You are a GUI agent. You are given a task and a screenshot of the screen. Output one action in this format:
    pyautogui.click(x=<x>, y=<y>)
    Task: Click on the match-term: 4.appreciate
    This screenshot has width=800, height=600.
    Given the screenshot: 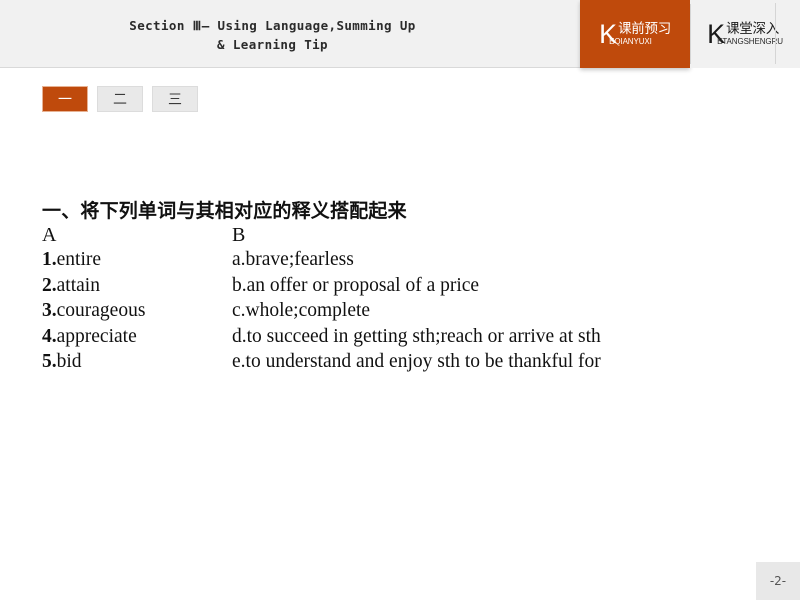 What is the action you would take?
    pyautogui.click(x=89, y=337)
    